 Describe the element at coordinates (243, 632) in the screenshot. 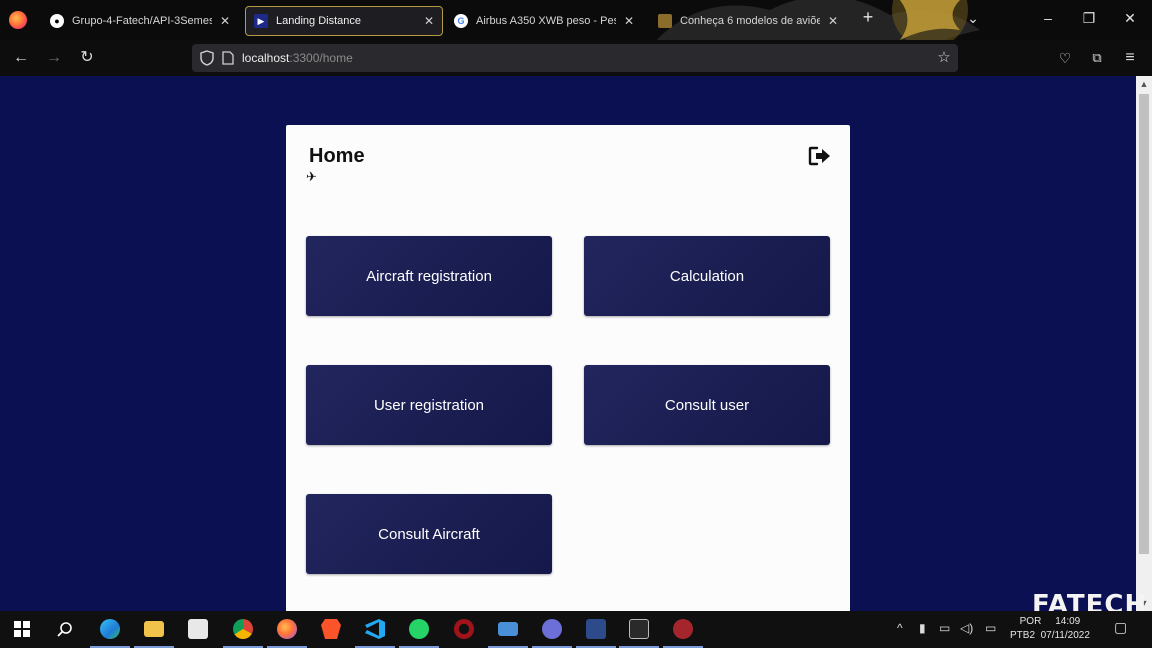

I see `chrome-icon` at that location.